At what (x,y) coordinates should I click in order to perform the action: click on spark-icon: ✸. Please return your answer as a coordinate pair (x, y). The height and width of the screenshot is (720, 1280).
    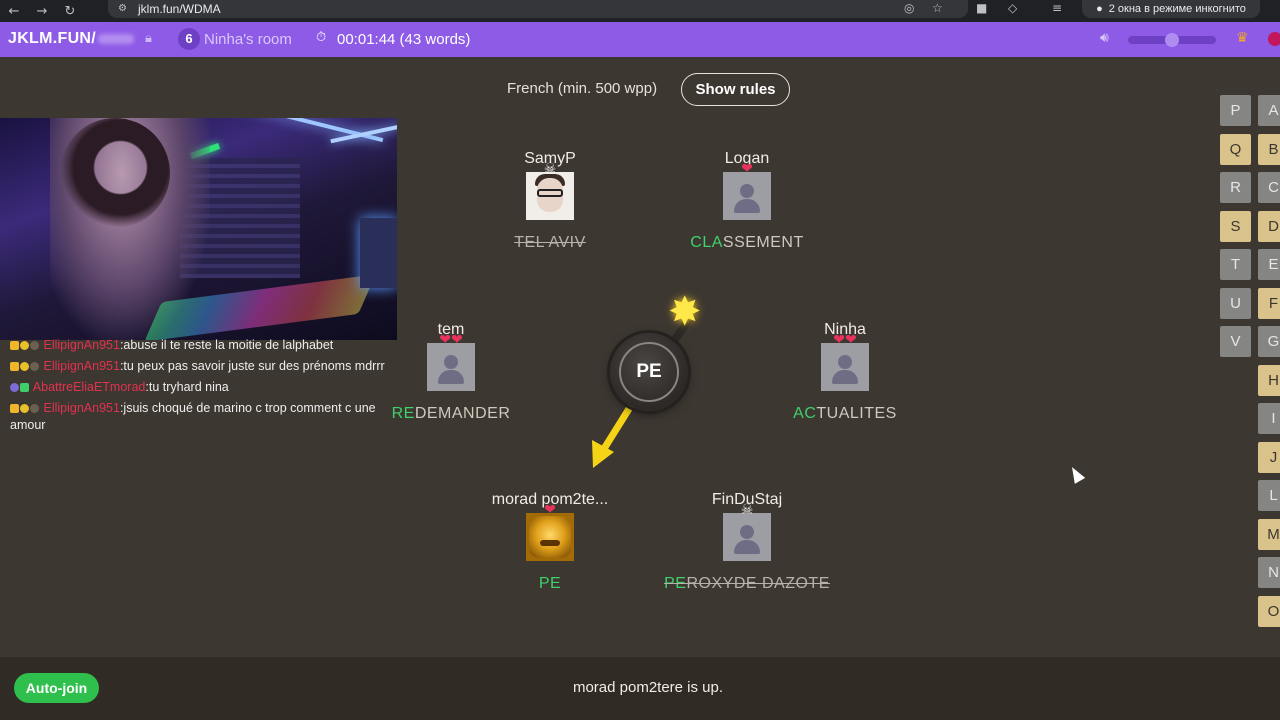
    Looking at the image, I should click on (685, 312).